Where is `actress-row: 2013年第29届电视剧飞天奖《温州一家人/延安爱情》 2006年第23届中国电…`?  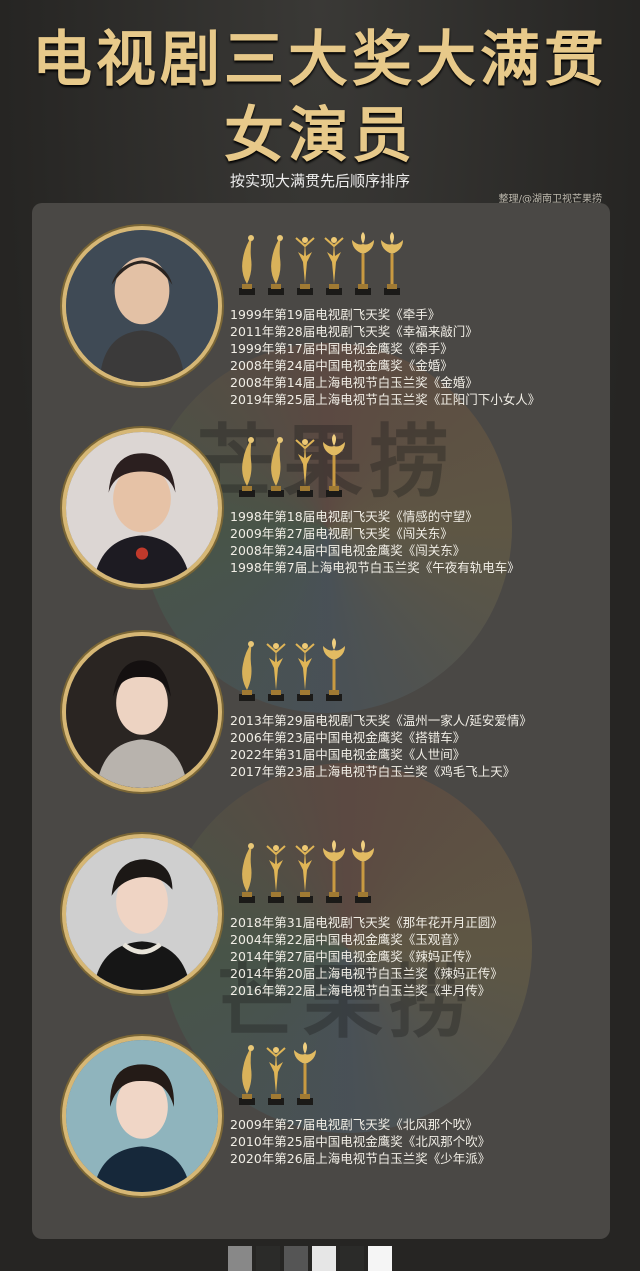
actress-row: 2013年第29届电视剧飞天奖《温州一家人/延安爱情》 2006年第23届中国电… is located at coordinates (321, 706).